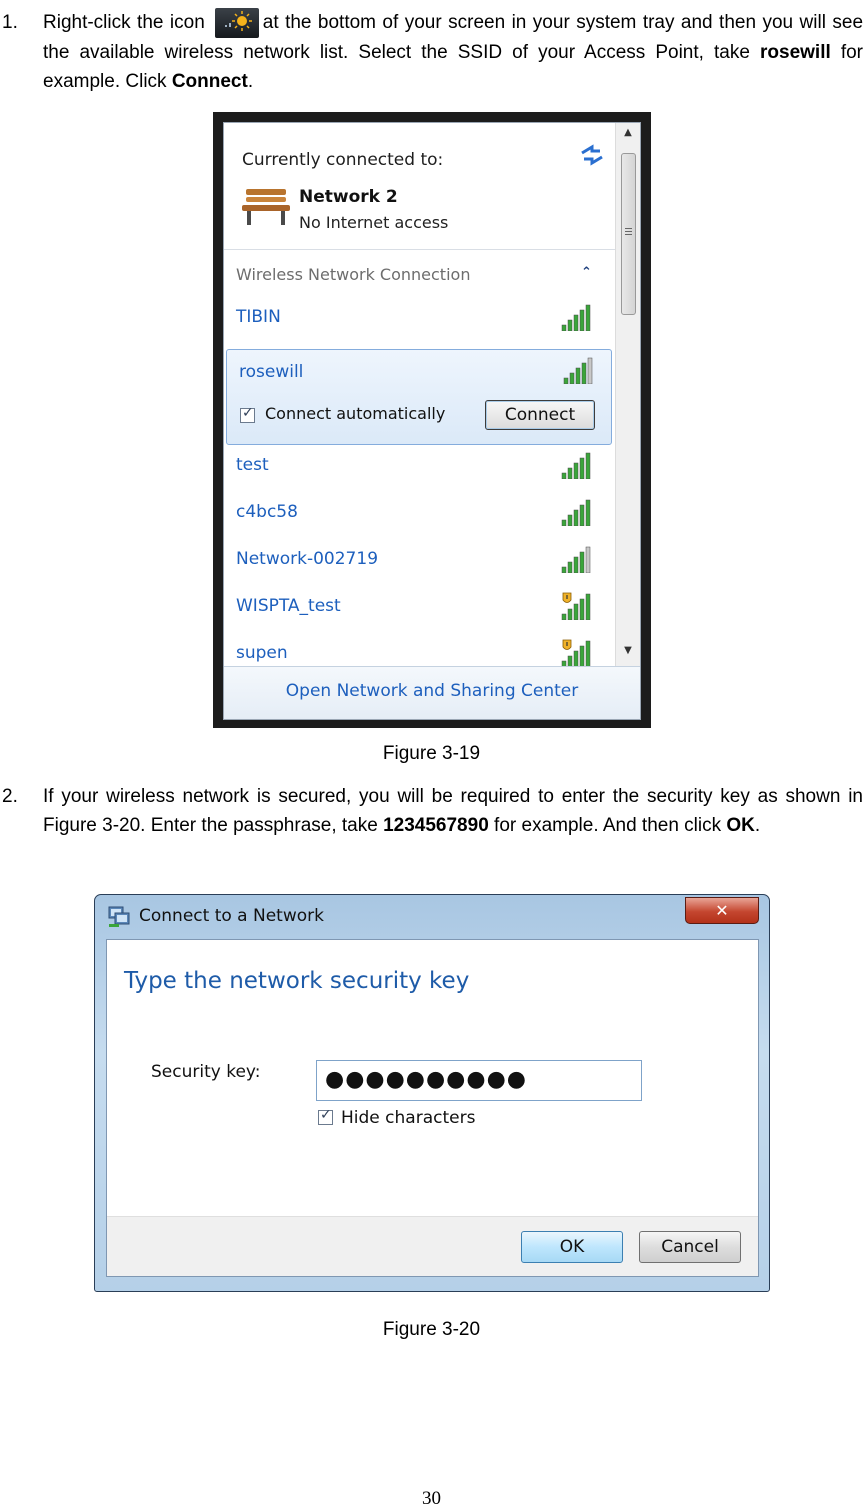 Image resolution: width=863 pixels, height=1510 pixels. I want to click on connected-network-name: Network 2, so click(348, 197).